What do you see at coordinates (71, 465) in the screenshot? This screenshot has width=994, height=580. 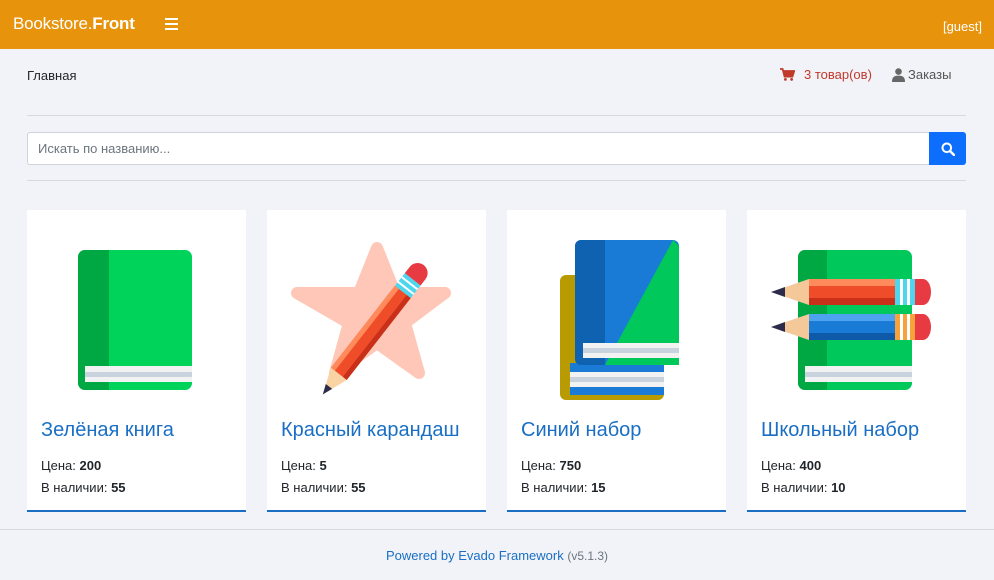 I see `product-price: Цена: 200` at bounding box center [71, 465].